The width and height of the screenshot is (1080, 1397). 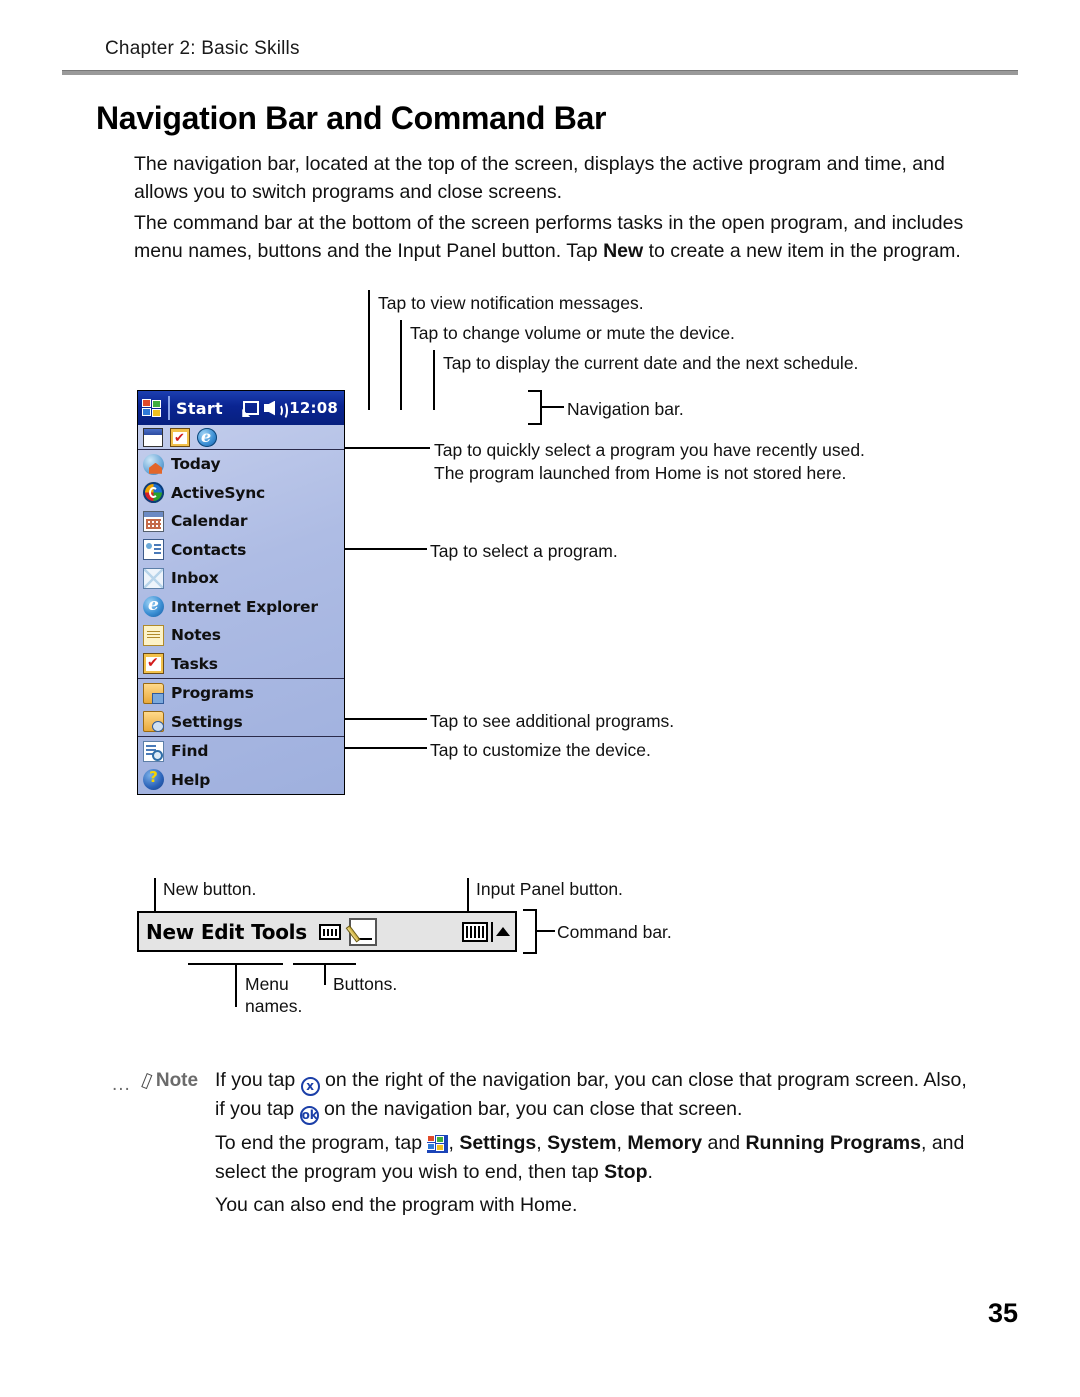 I want to click on leader-line-notification, so click(x=369, y=350).